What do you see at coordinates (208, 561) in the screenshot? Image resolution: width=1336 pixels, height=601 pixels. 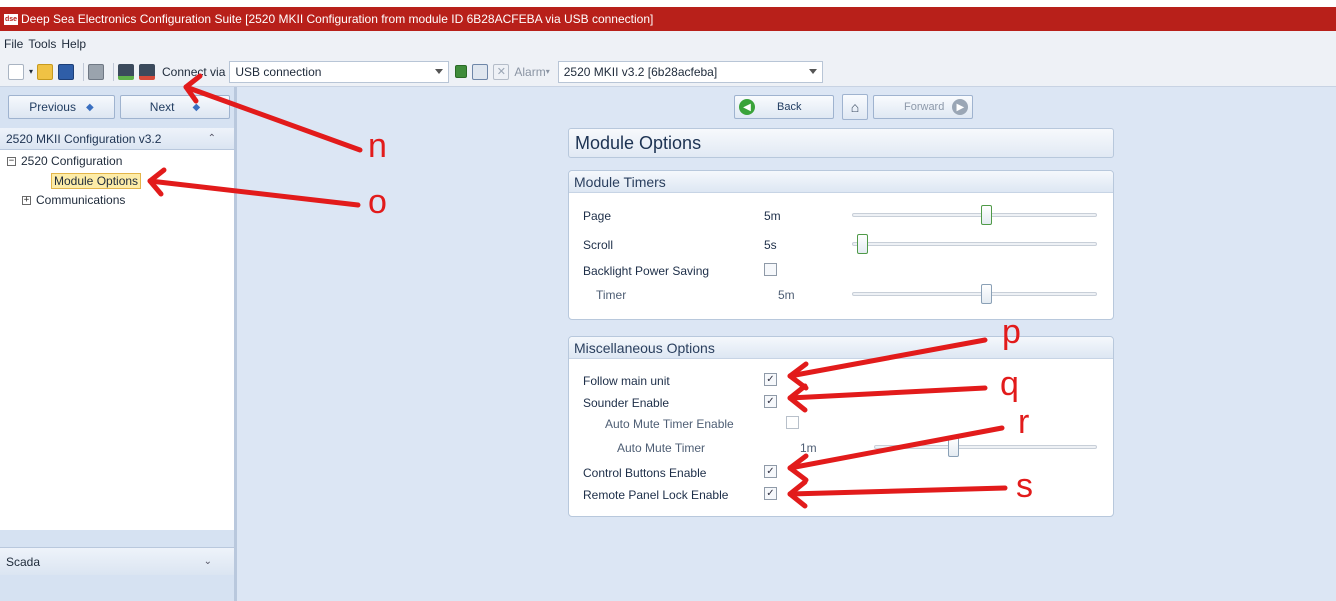 I see `expand-icon: ⌄` at bounding box center [208, 561].